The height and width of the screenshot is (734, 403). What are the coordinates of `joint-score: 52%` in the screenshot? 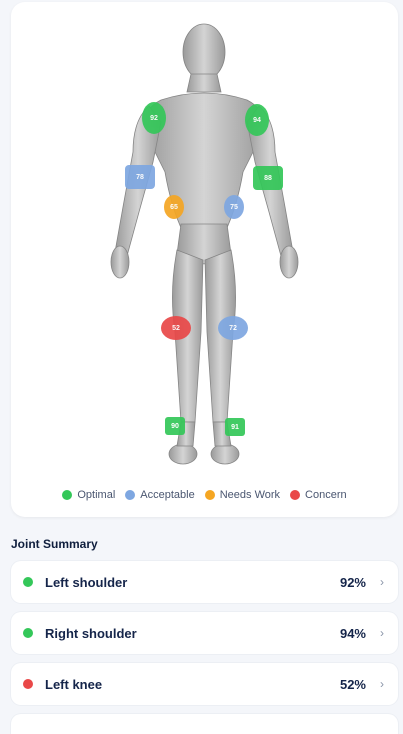 It's located at (352, 684).